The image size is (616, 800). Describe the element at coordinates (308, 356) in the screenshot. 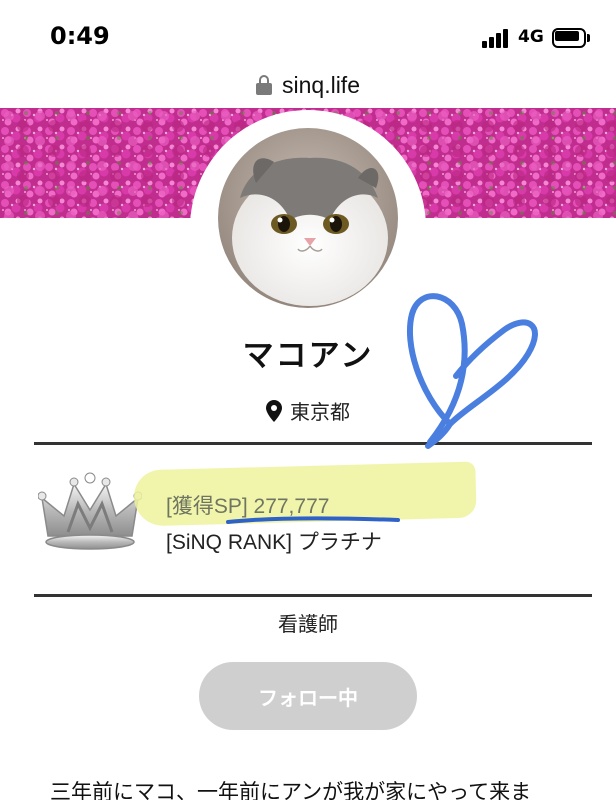

I see `profile-name: マコアン` at that location.